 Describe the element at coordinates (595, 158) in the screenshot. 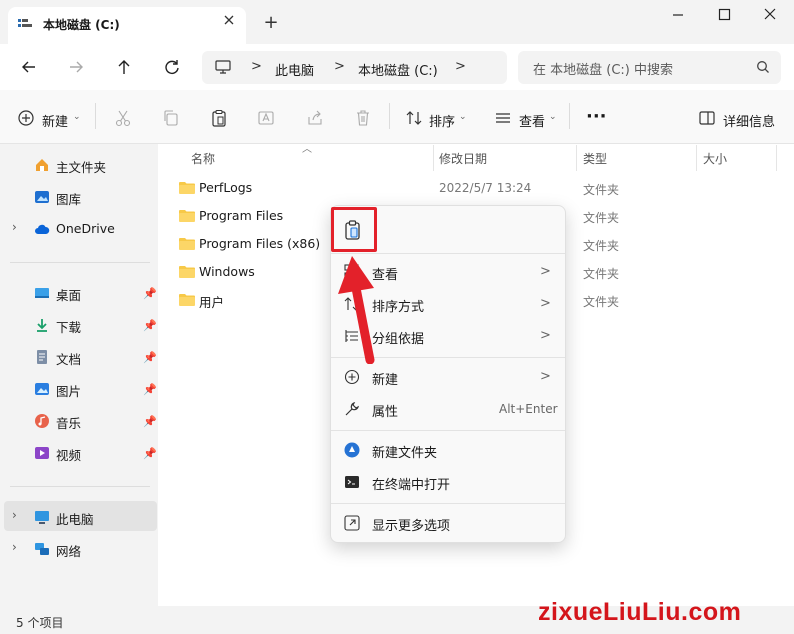

I see `column-header-type: 类型` at that location.